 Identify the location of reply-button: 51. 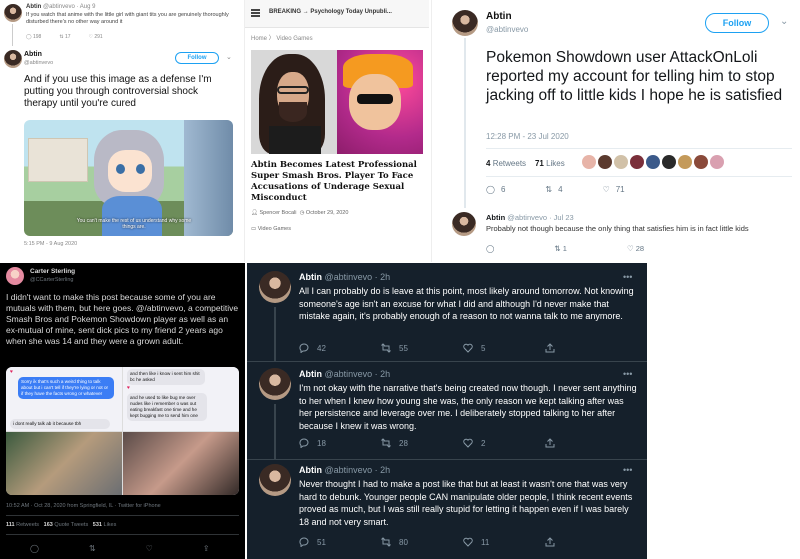
(340, 542).